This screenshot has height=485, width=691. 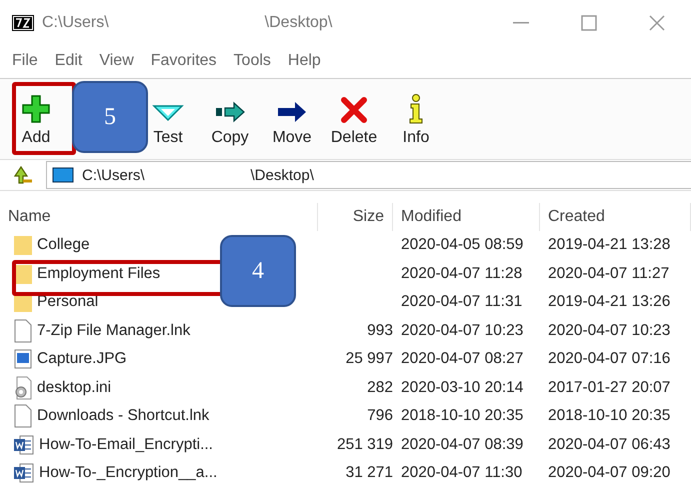 What do you see at coordinates (258, 271) in the screenshot?
I see `step-callout: 4` at bounding box center [258, 271].